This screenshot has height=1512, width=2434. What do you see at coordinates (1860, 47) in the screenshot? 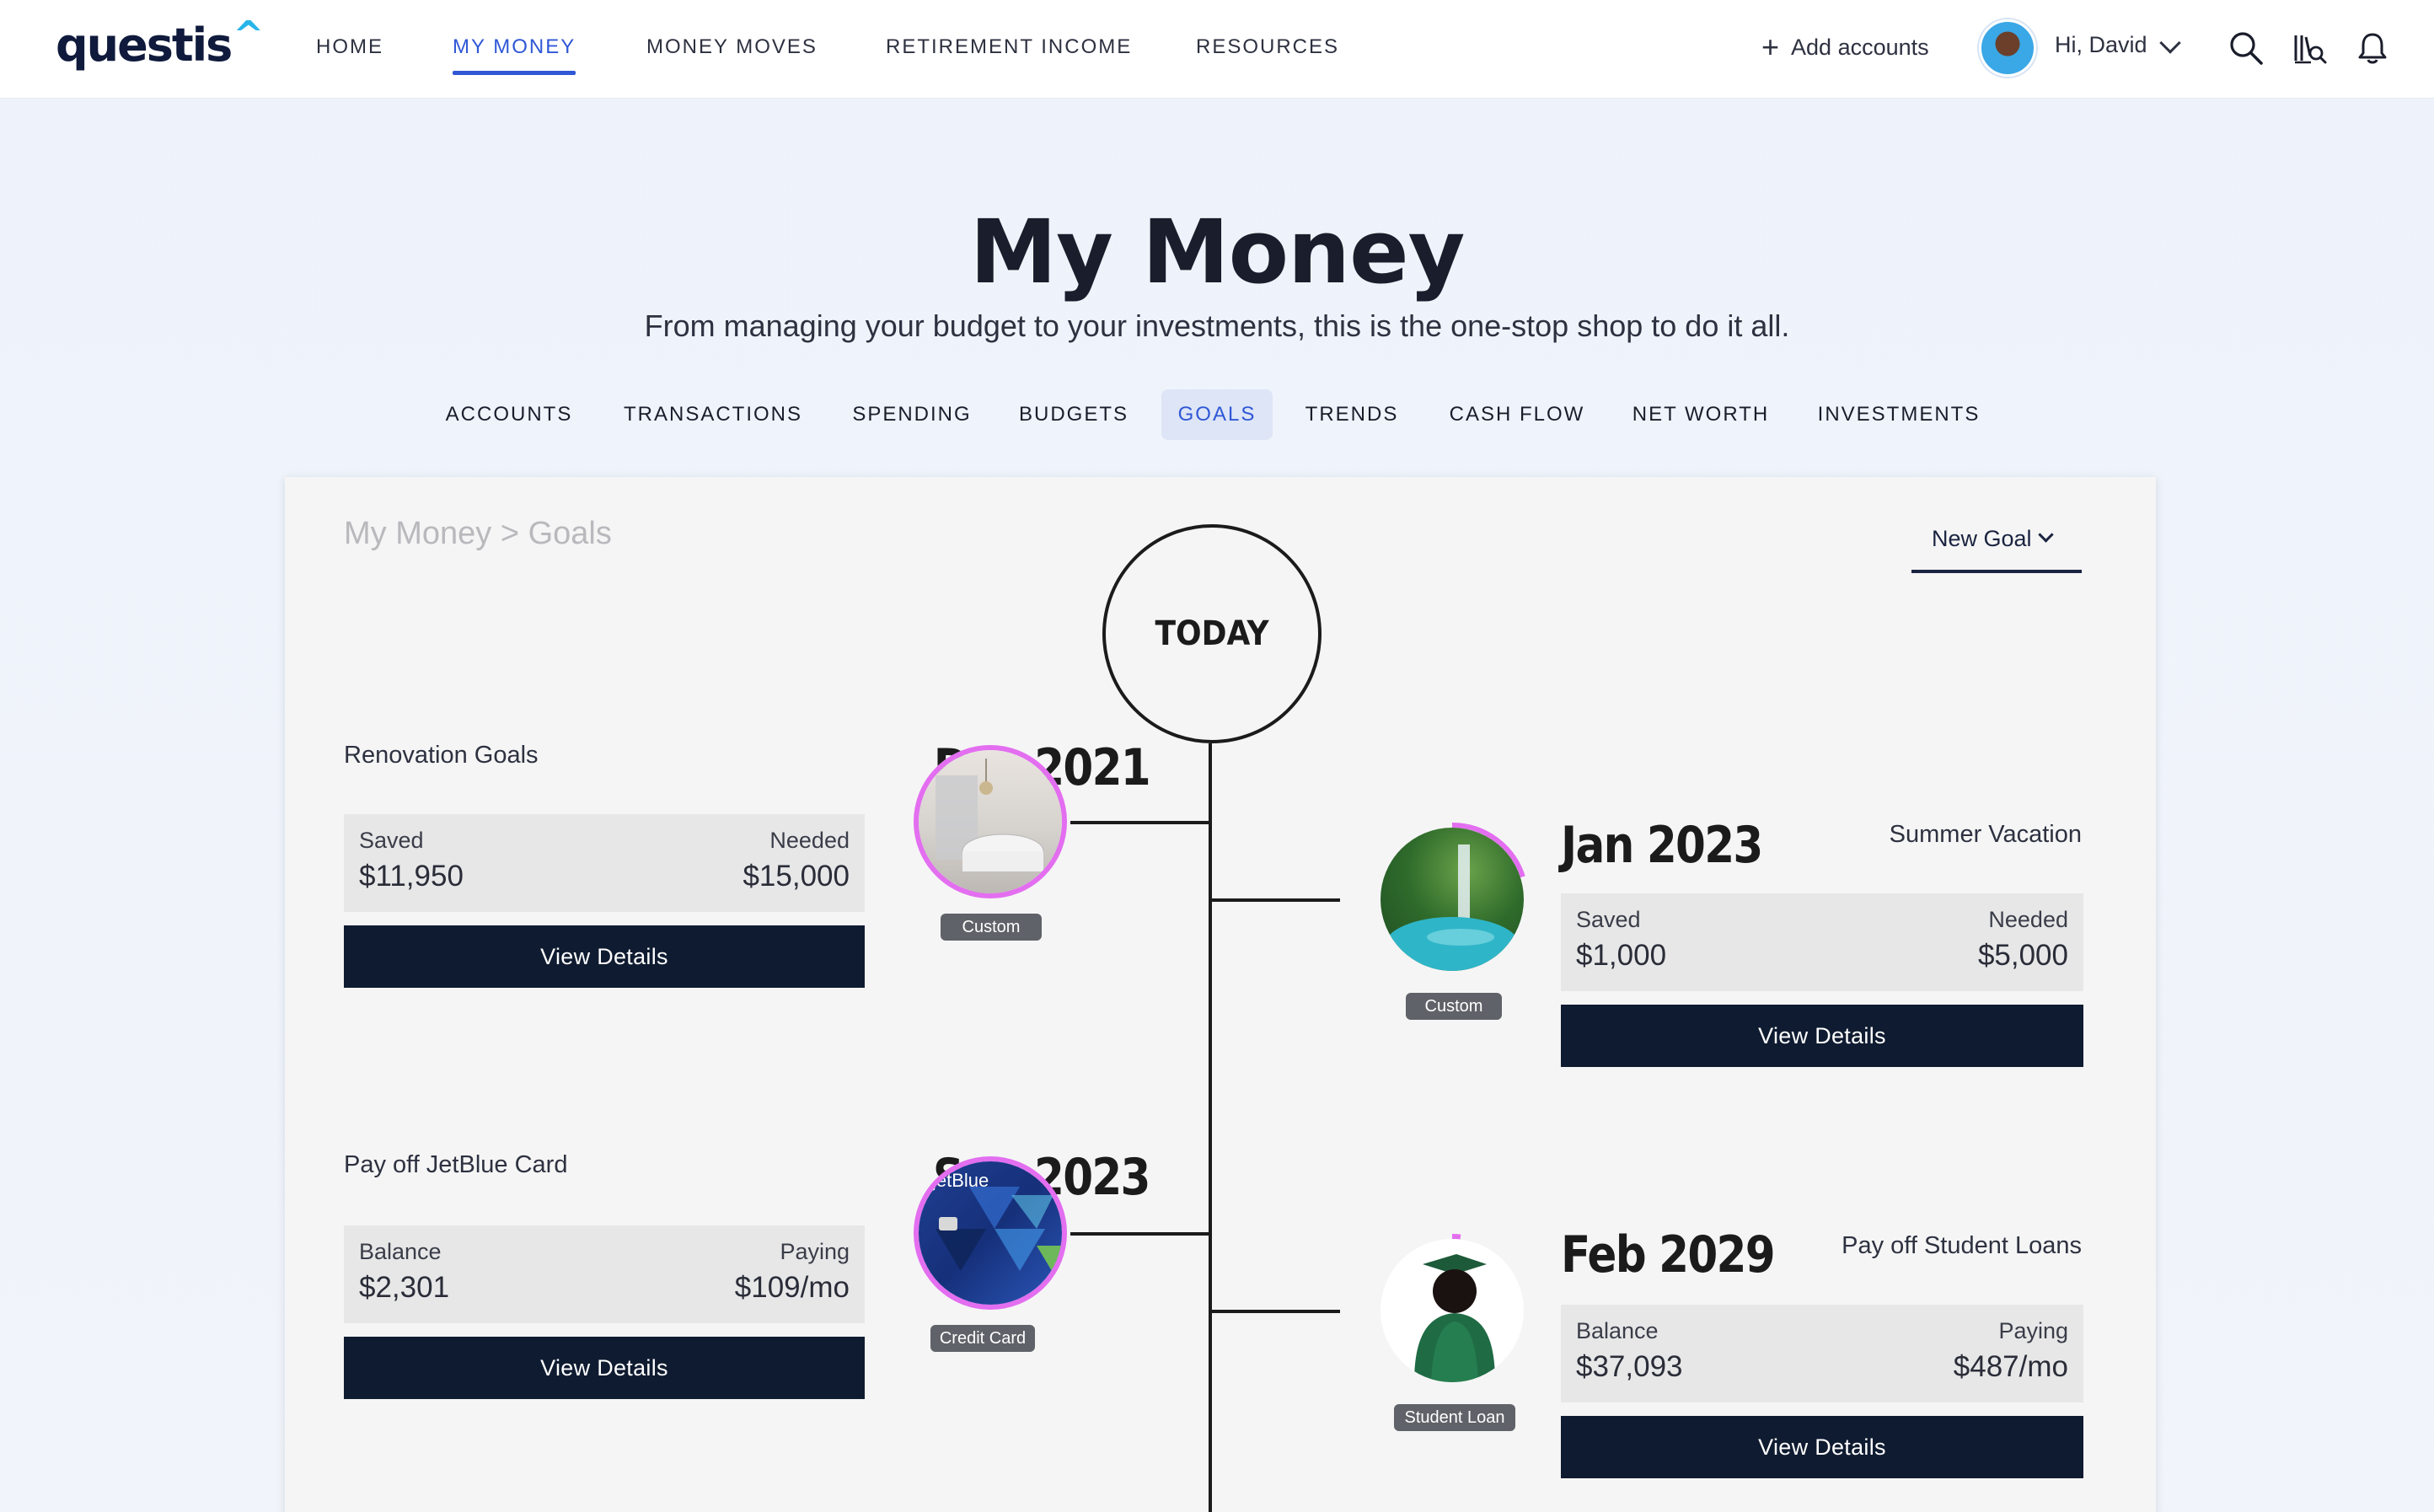
I see `add-accounts-label: Add accounts` at bounding box center [1860, 47].